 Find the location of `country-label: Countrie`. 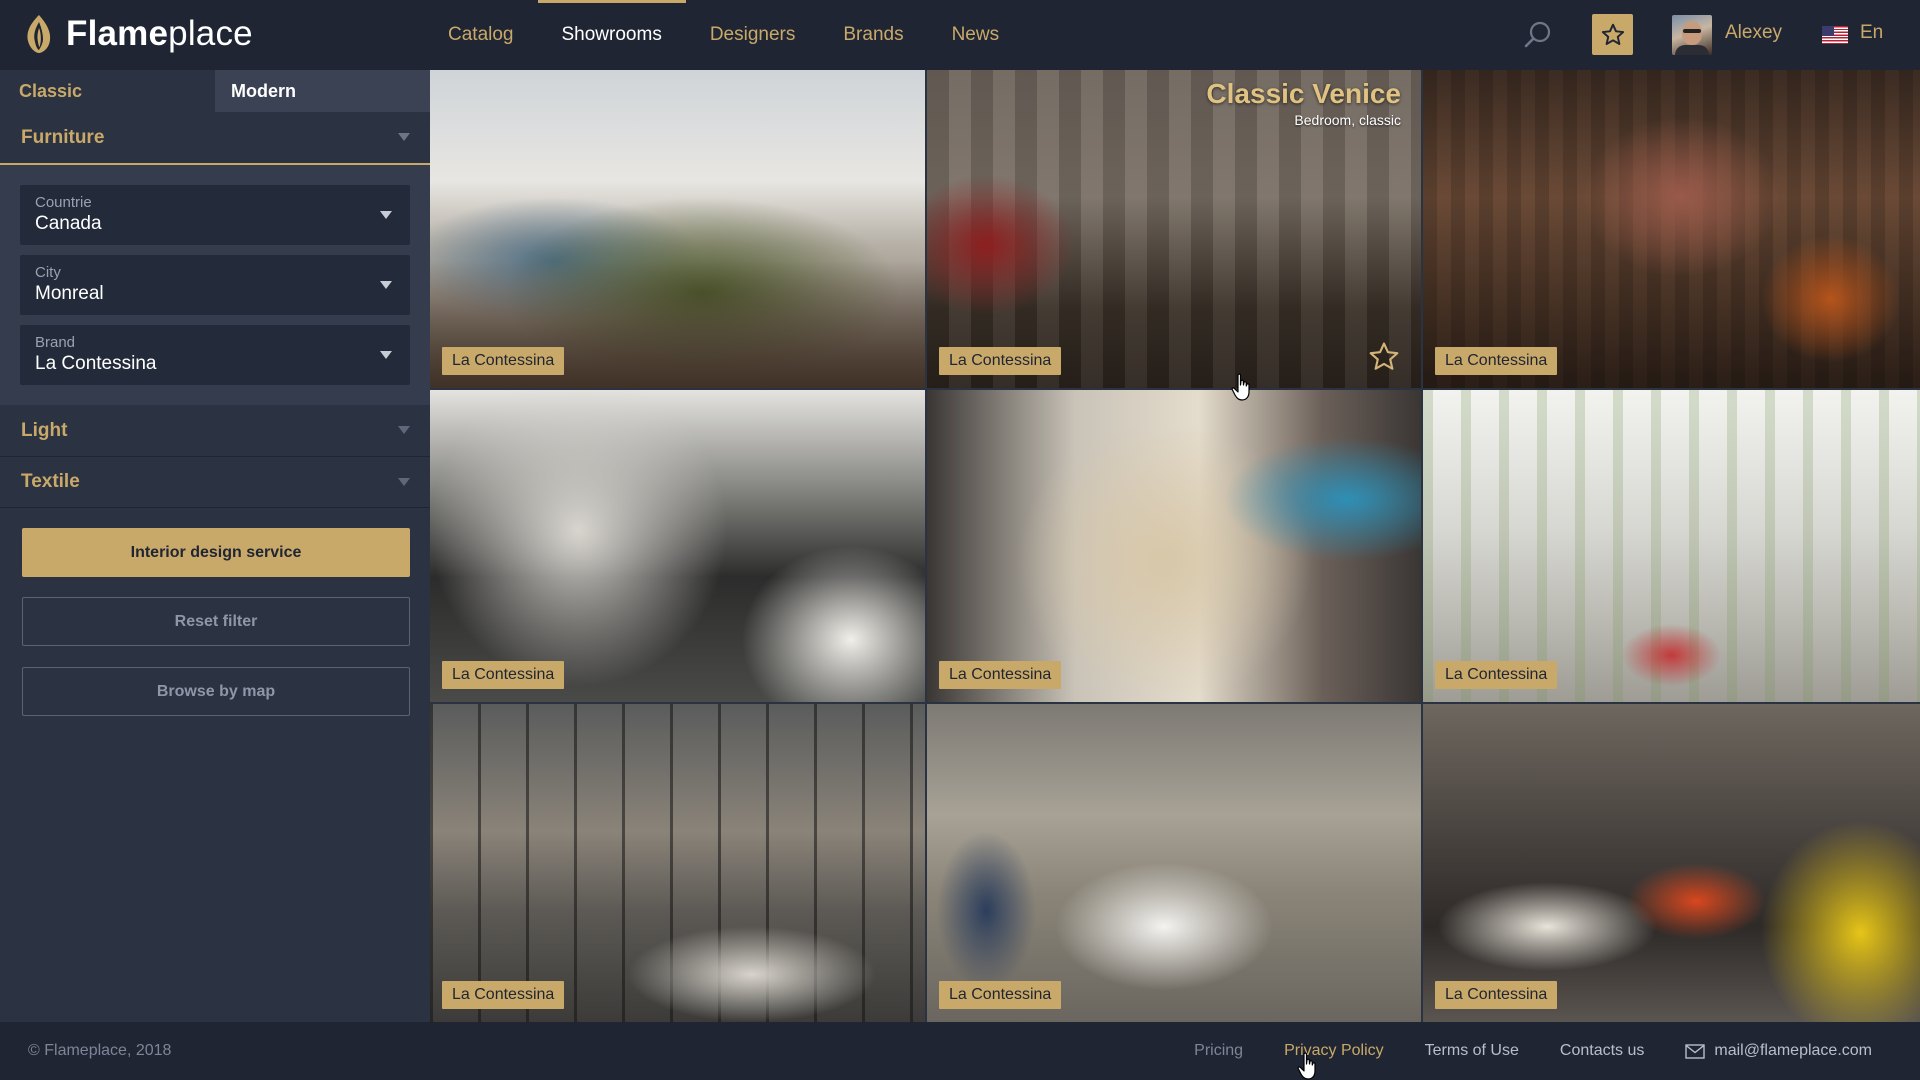

country-label: Countrie is located at coordinates (63, 202).